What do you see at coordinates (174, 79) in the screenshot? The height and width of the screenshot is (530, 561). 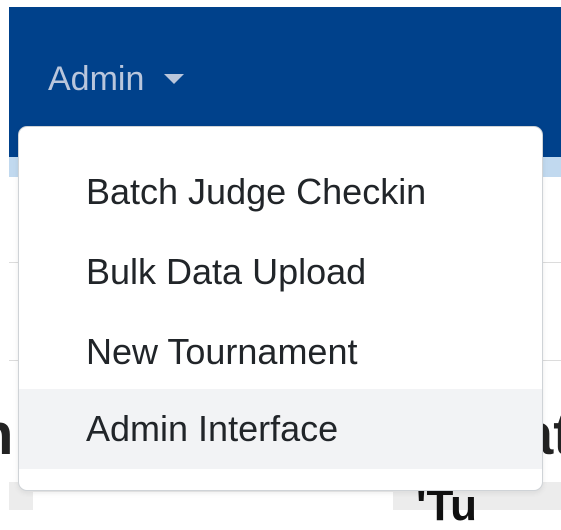 I see `caret-down-icon` at bounding box center [174, 79].